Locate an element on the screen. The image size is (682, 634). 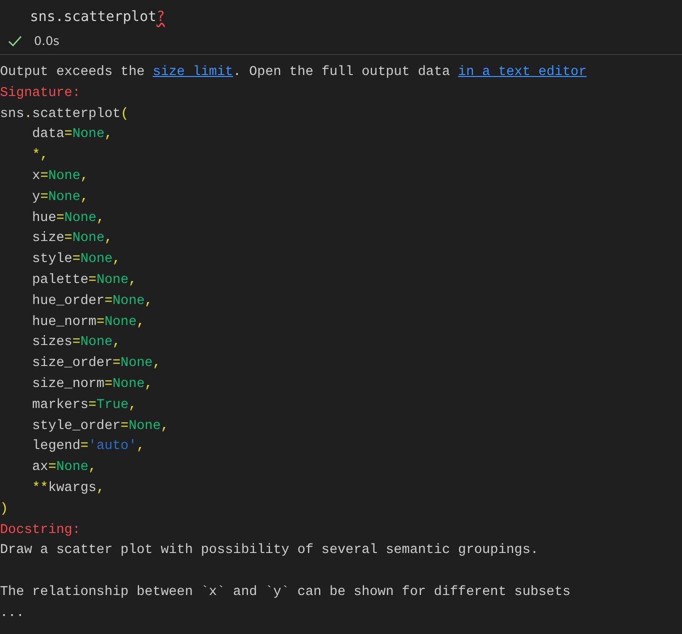
output-line: y=None, is located at coordinates (60, 197).